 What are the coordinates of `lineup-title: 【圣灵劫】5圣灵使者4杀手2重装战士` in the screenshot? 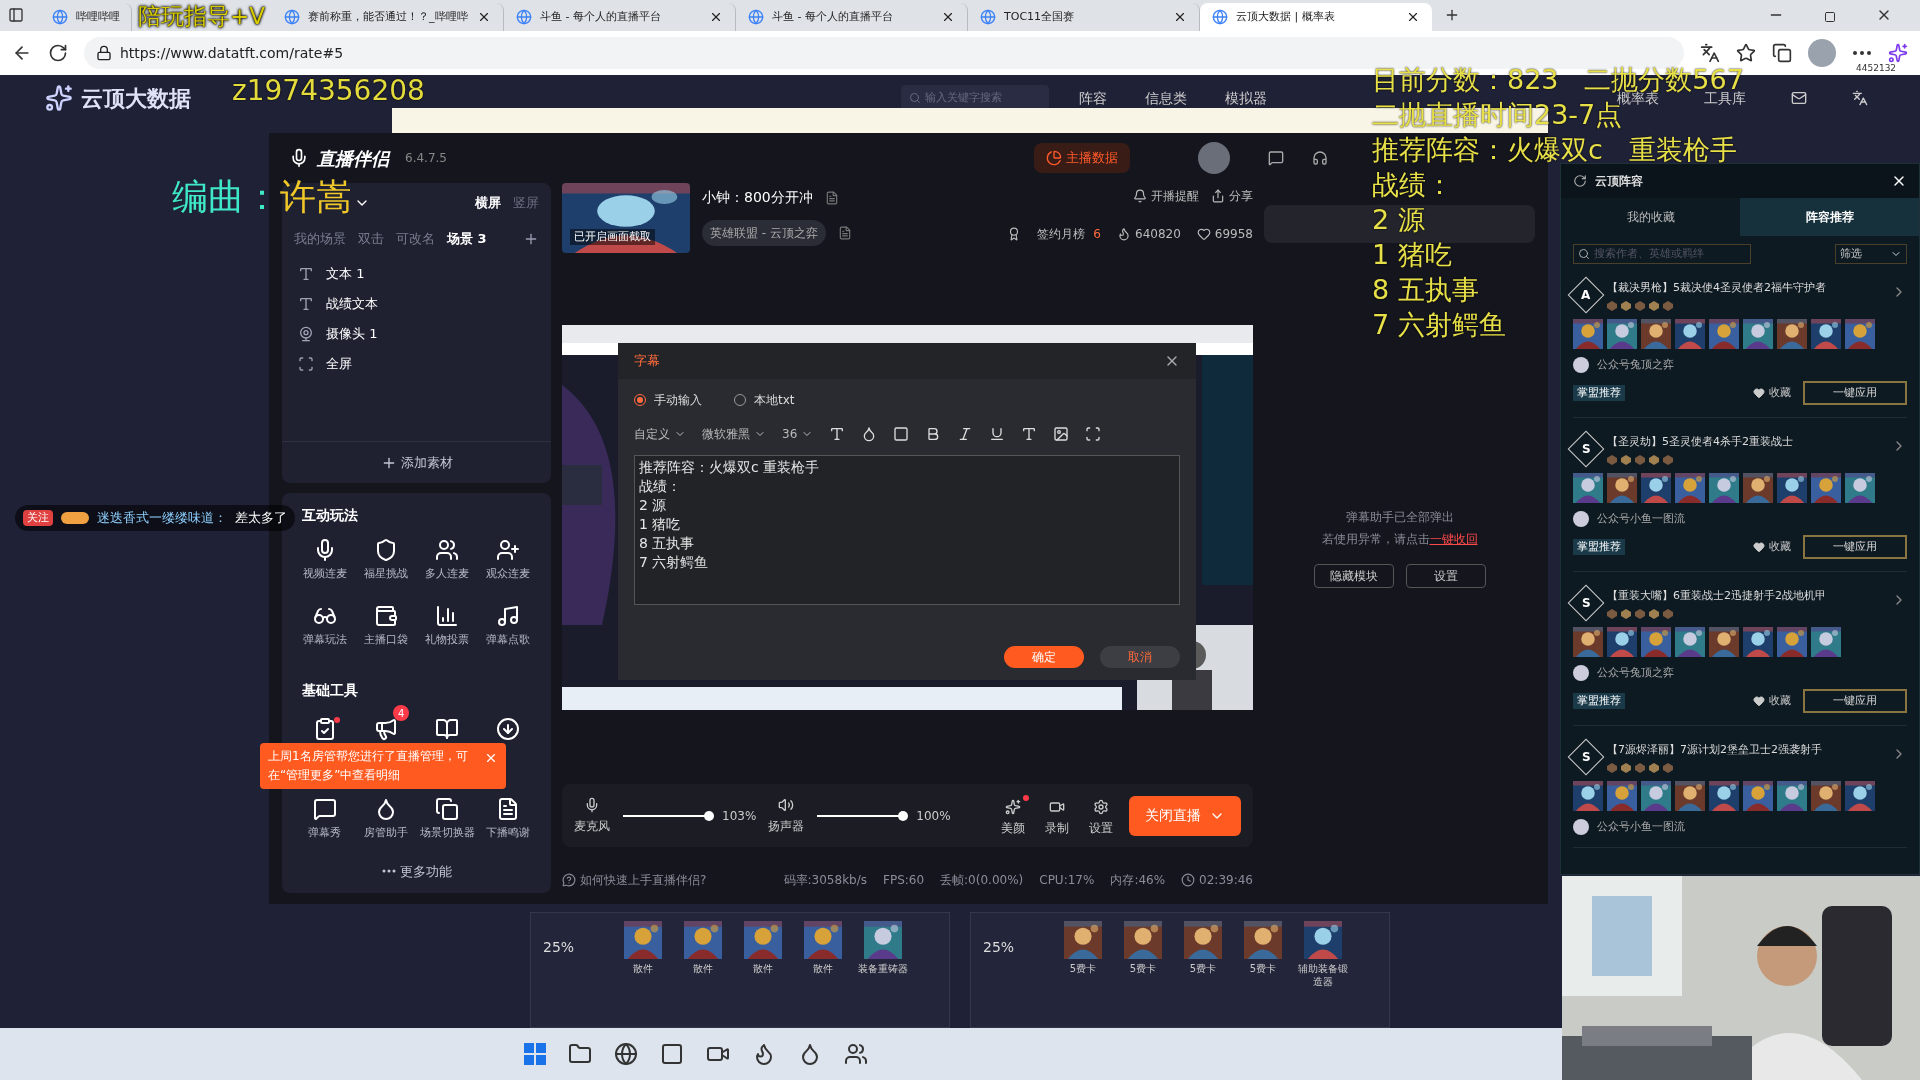 It's located at (1700, 442).